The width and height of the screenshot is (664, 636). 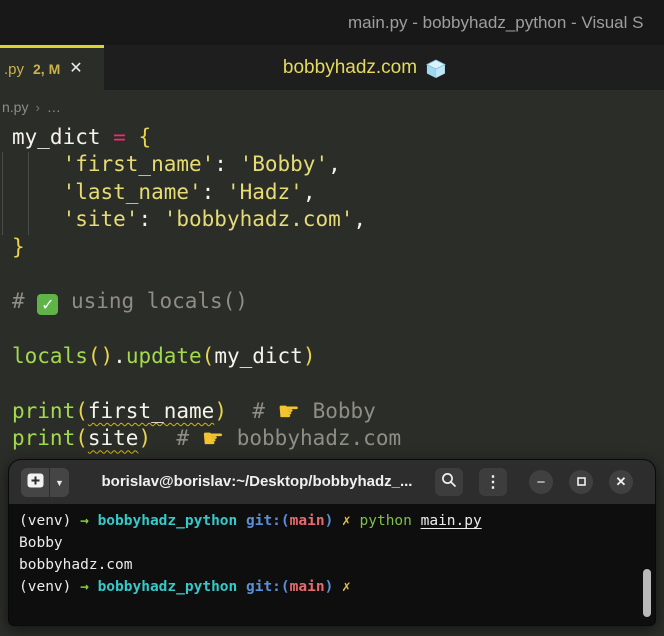 I want to click on tab-problems-modified-badge: 2, M, so click(x=47, y=69).